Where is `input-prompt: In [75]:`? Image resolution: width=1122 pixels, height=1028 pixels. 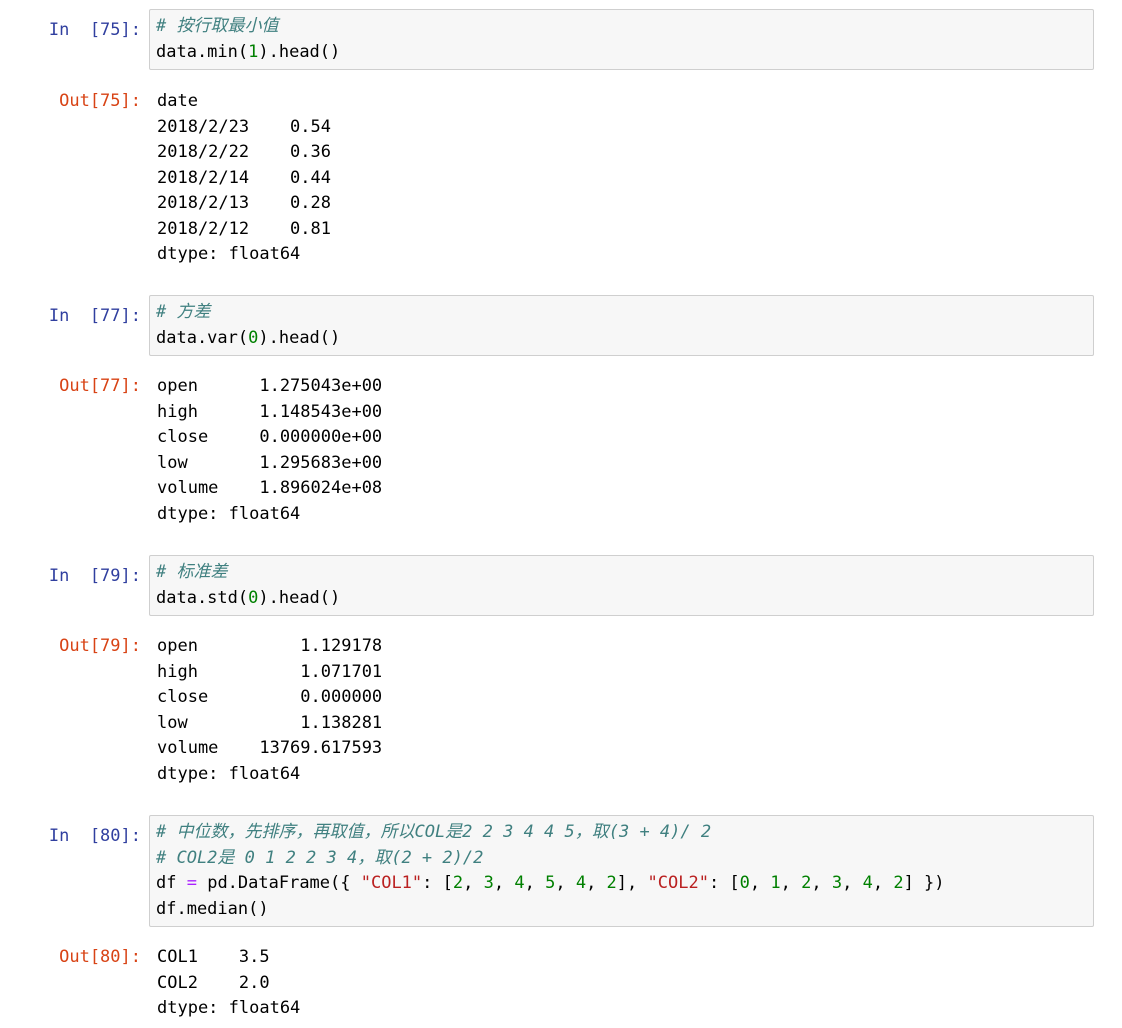 input-prompt: In [75]: is located at coordinates (94, 30).